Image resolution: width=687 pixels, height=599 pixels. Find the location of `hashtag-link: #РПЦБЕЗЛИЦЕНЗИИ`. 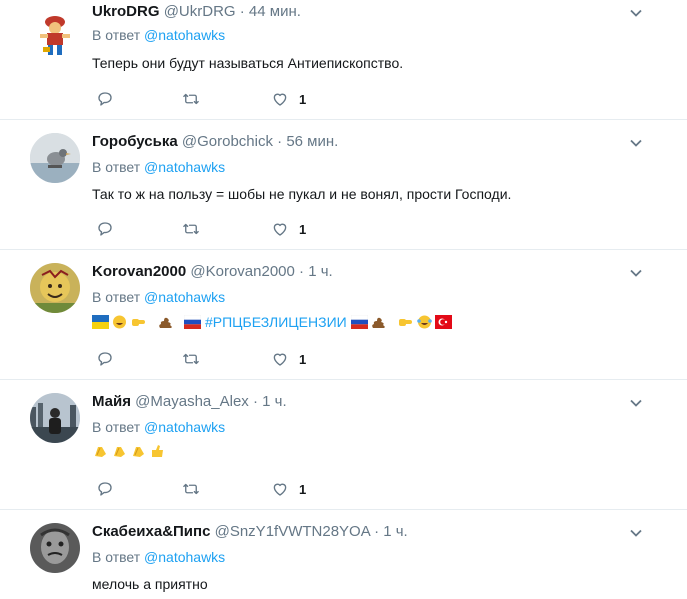

hashtag-link: #РПЦБЕЗЛИЦЕНЗИИ is located at coordinates (276, 322).